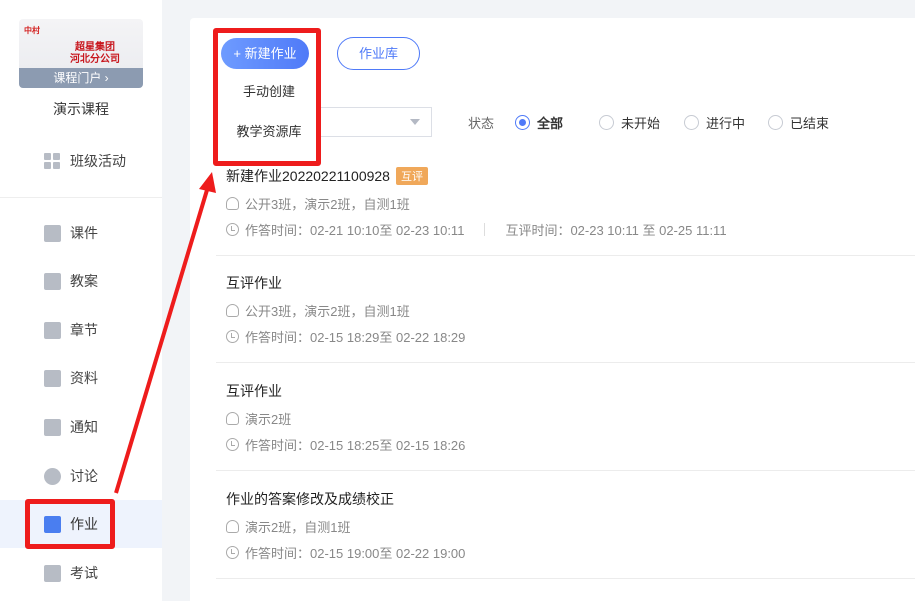 This screenshot has height=601, width=915. Describe the element at coordinates (355, 230) in the screenshot. I see `answer-time: 作答时间：02-21 10:10至 02-23 10:11` at that location.